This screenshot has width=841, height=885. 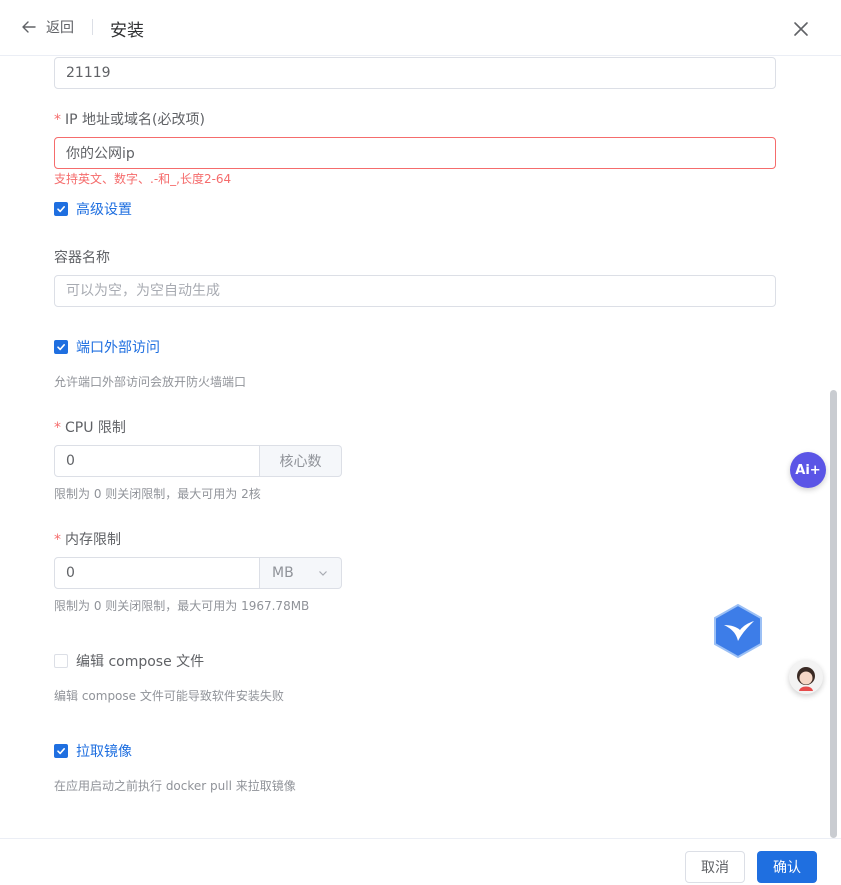 What do you see at coordinates (150, 382) in the screenshot?
I see `port-external-hint: 允许端口外部访问会放开防火墙端口` at bounding box center [150, 382].